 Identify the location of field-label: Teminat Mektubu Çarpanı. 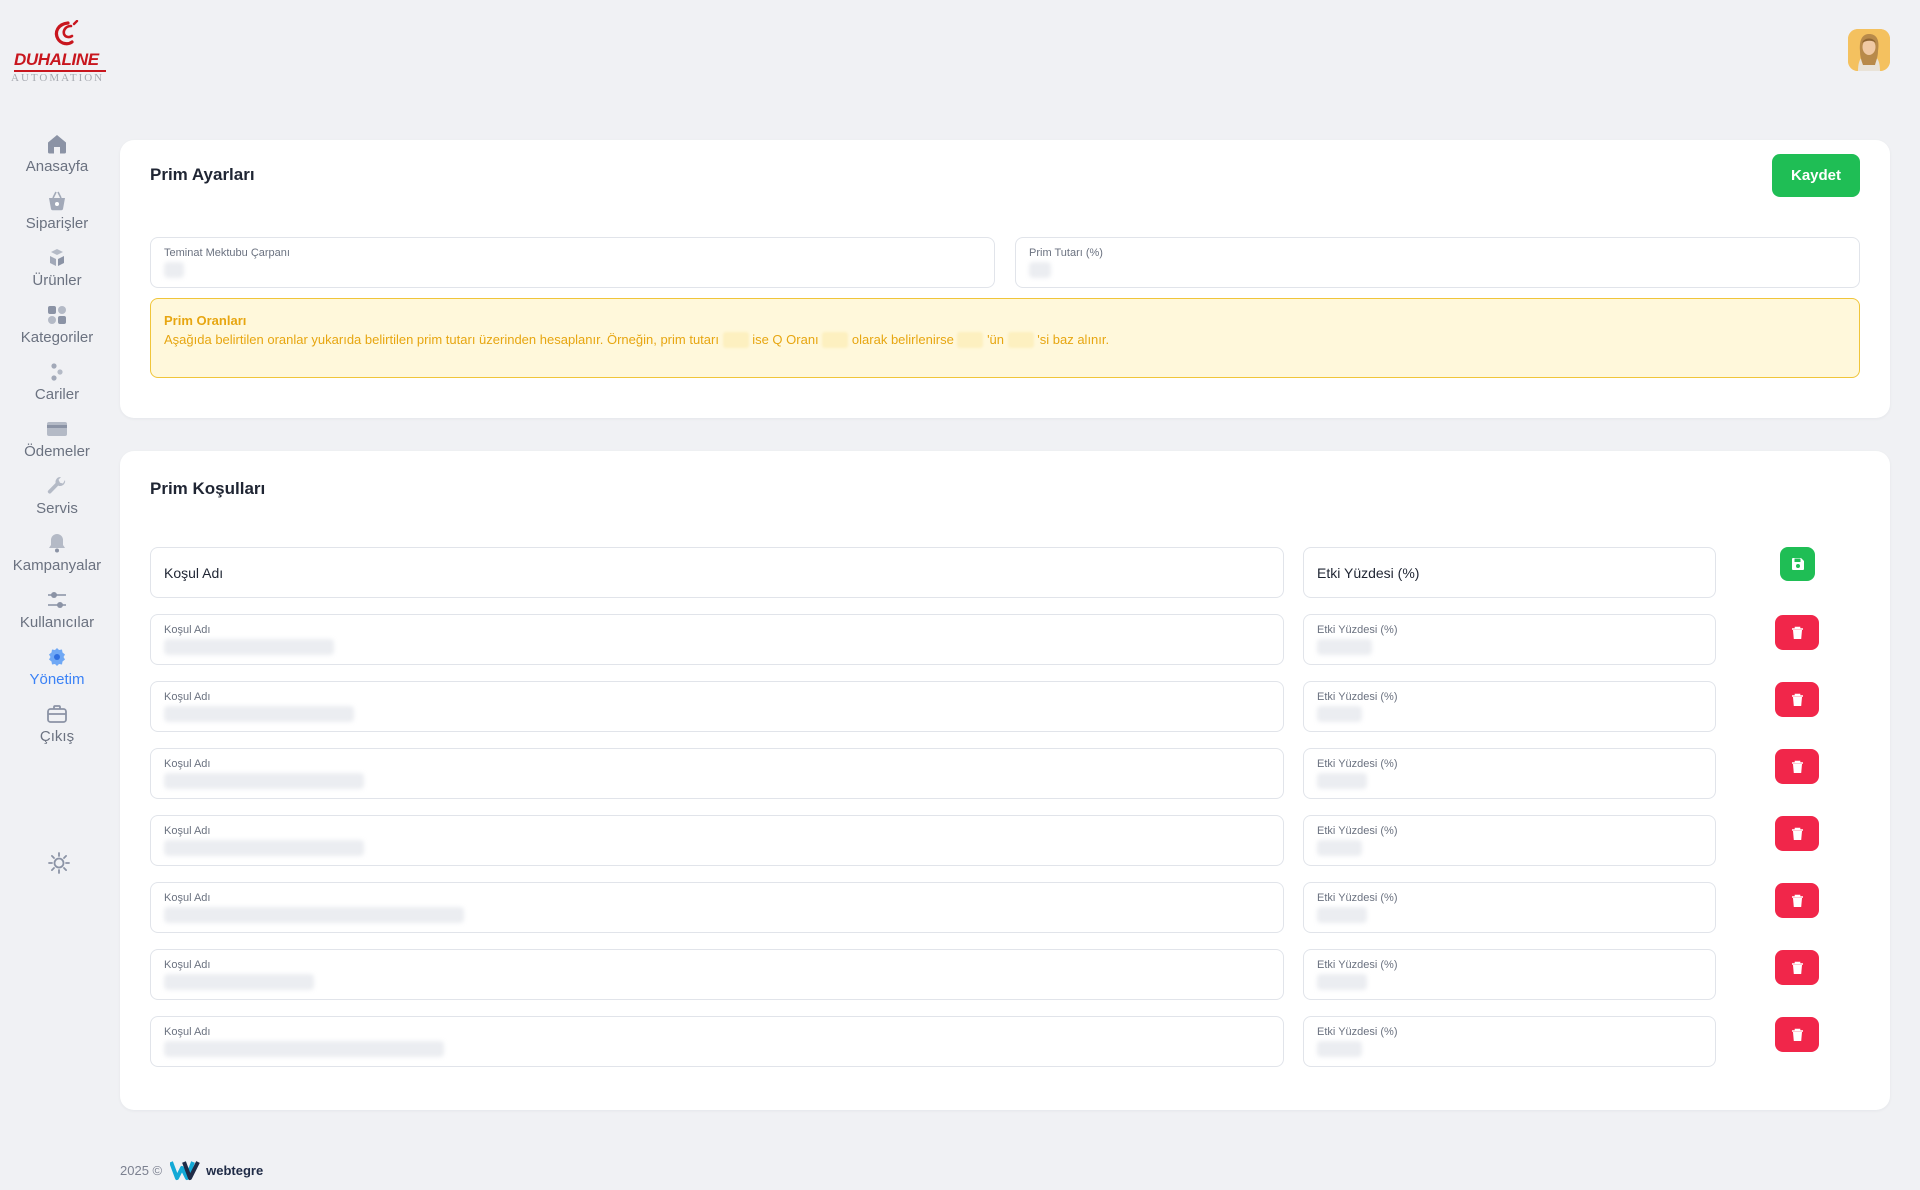
(227, 253).